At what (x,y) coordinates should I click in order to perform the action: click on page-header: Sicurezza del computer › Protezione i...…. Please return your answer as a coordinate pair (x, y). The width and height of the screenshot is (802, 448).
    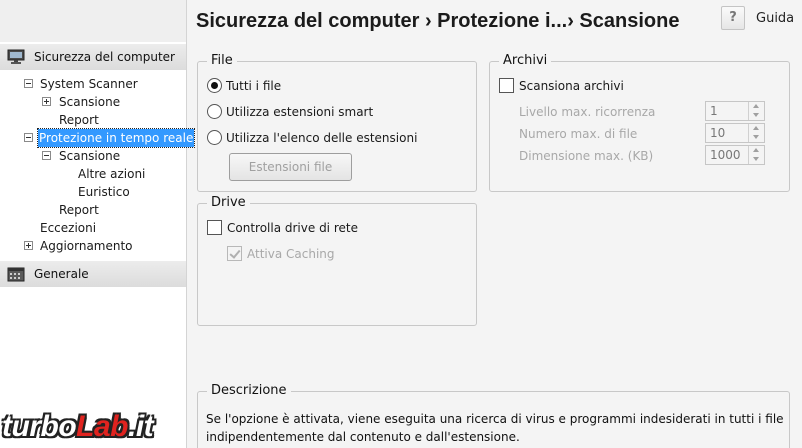
    Looking at the image, I should click on (495, 21).